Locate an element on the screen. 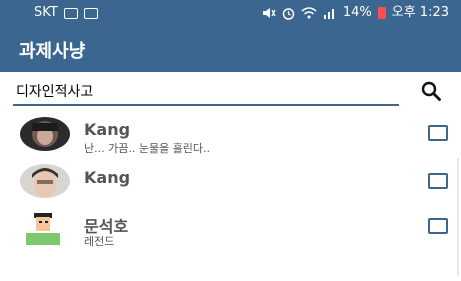 Image resolution: width=461 pixels, height=281 pixels. message-icon is located at coordinates (90, 13).